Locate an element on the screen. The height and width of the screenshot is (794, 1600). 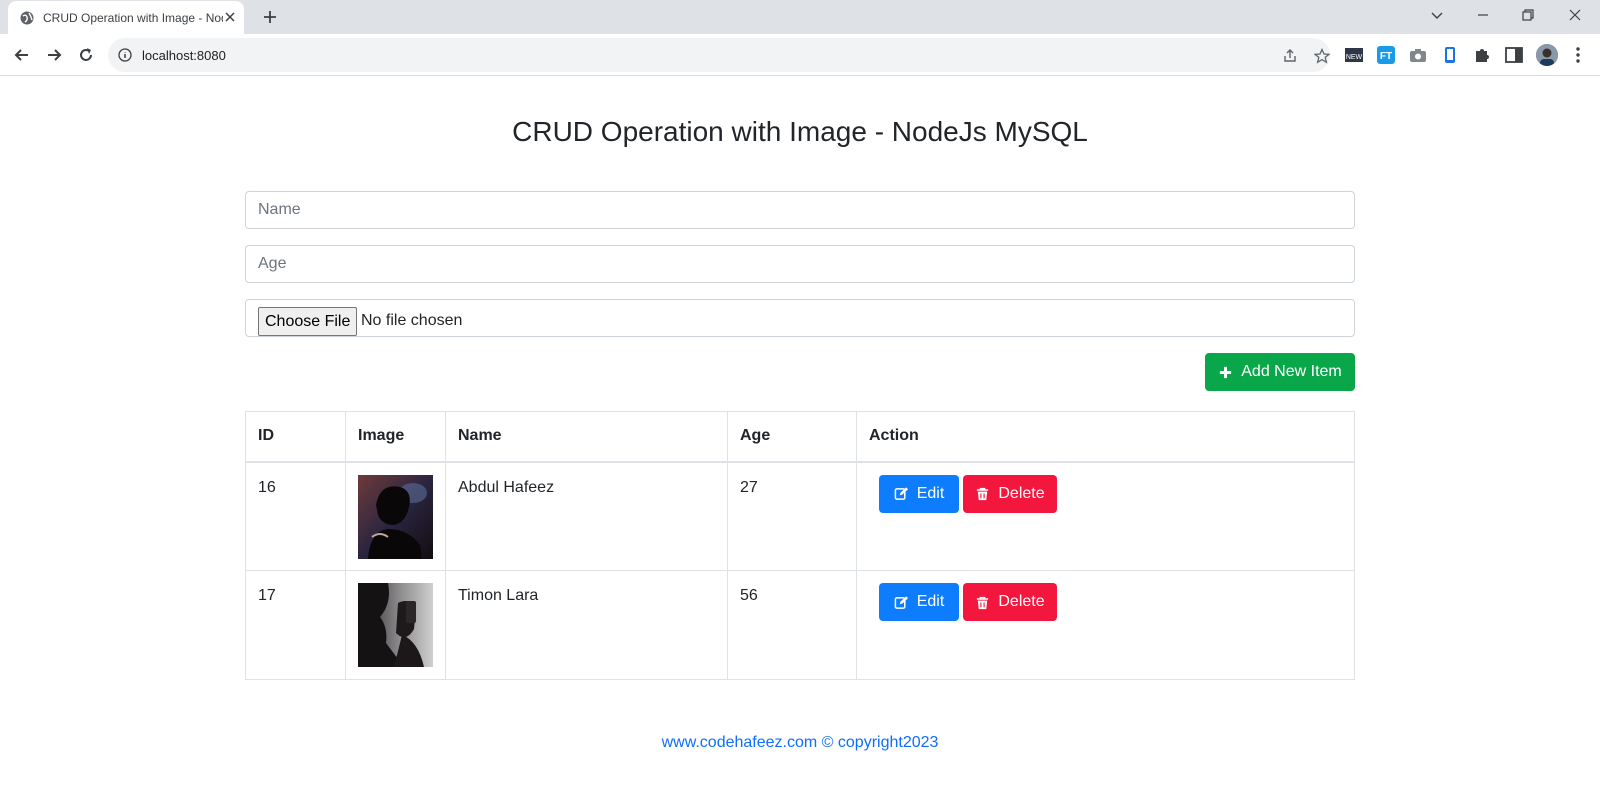
tab-title: CRUD Operation with Image - NodeJs MySQL is located at coordinates (133, 18).